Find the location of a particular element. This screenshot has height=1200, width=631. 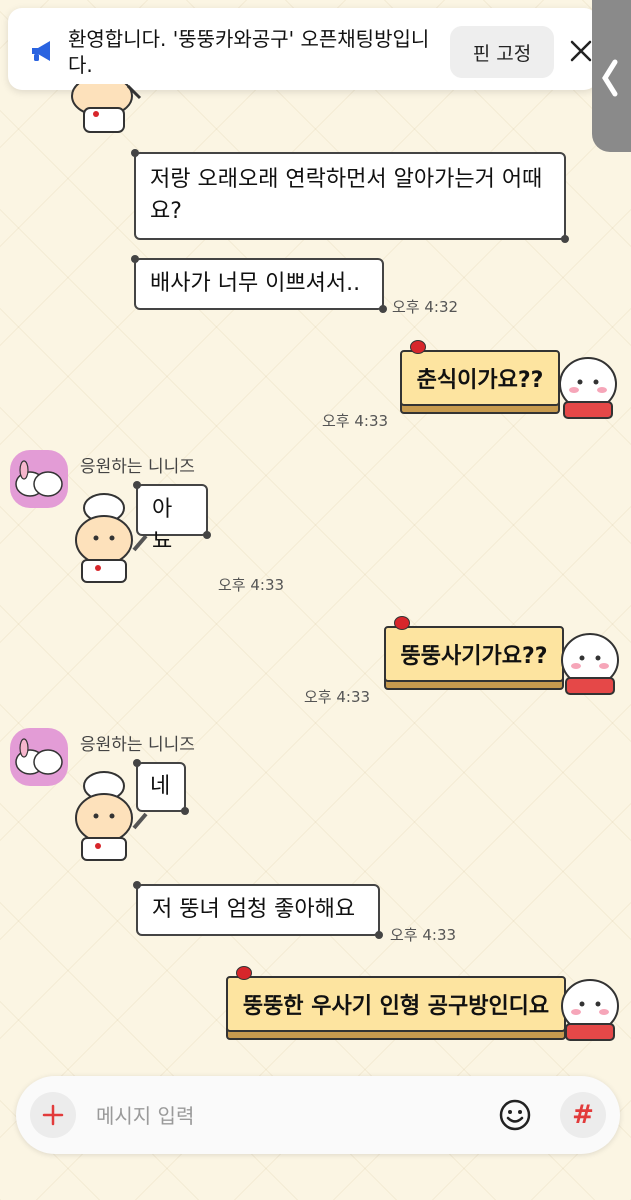

chat-bubble: 네 is located at coordinates (161, 787).